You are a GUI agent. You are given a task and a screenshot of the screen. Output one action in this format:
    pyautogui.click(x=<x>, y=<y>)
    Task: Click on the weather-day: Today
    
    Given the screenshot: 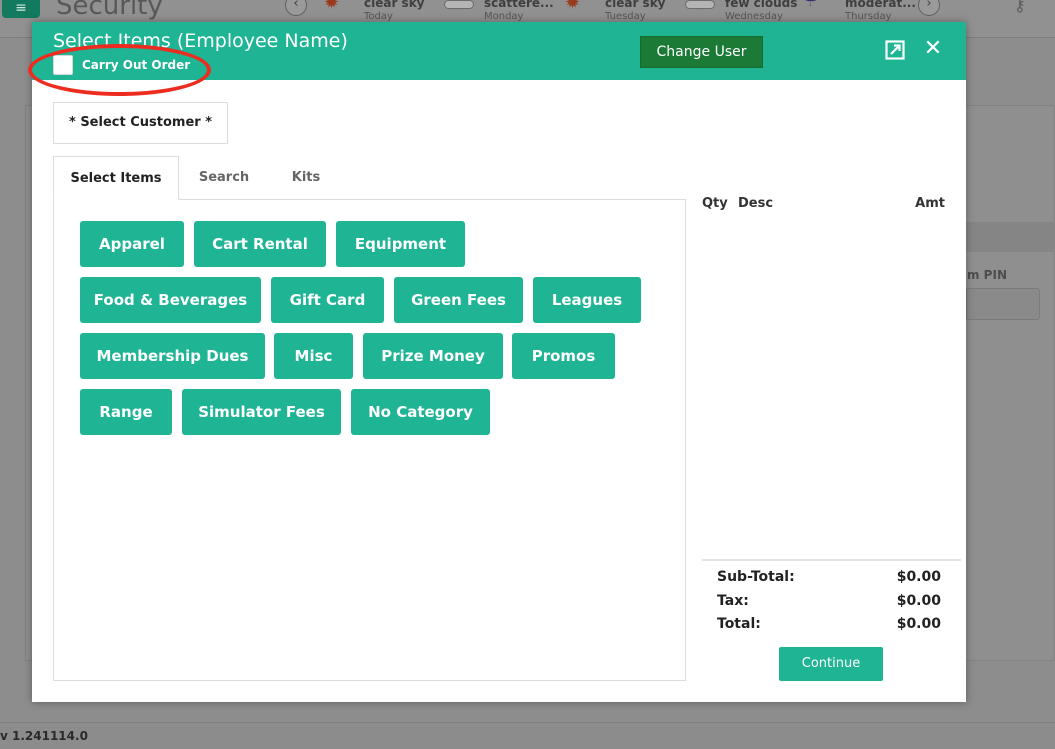 What is the action you would take?
    pyautogui.click(x=378, y=16)
    